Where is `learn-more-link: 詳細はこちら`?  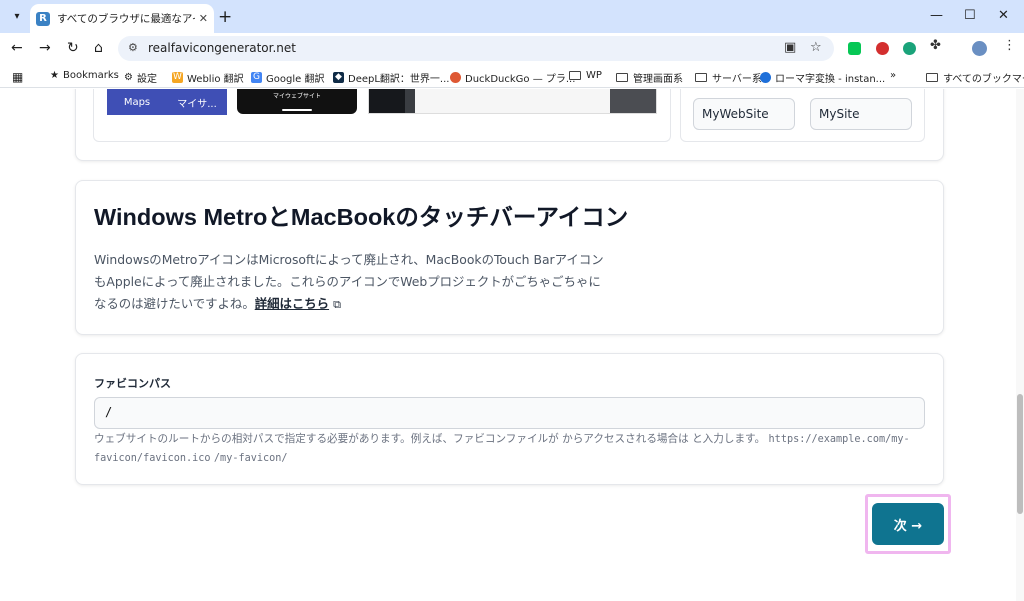 learn-more-link: 詳細はこちら is located at coordinates (292, 303).